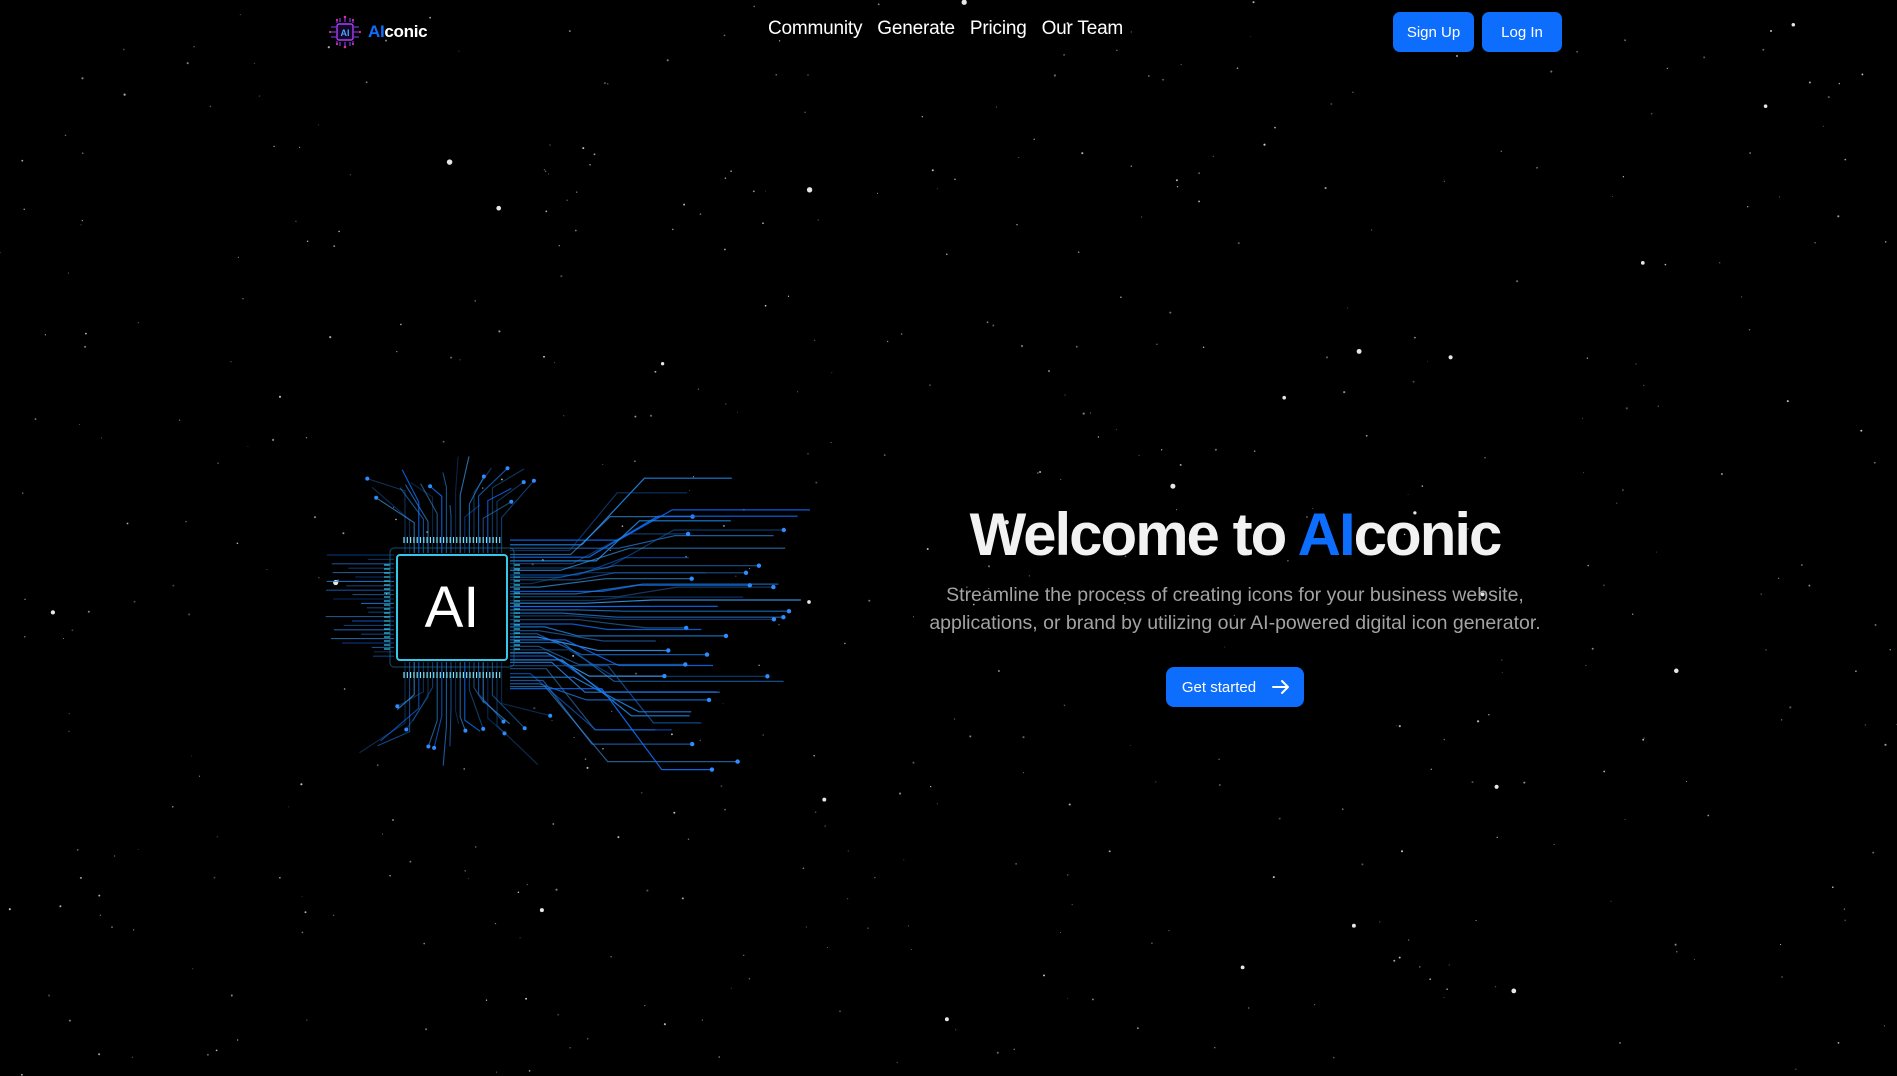 The width and height of the screenshot is (1897, 1076). I want to click on brand-logo-link: AI AIconic, so click(378, 32).